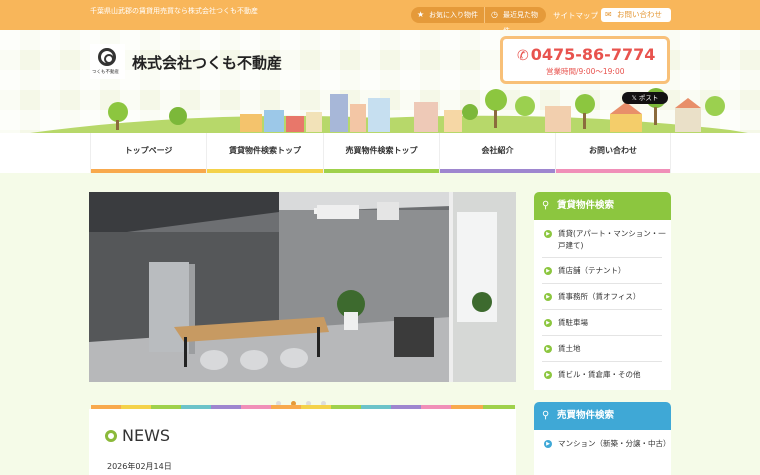  I want to click on news-heading: NEWS, so click(137, 435).